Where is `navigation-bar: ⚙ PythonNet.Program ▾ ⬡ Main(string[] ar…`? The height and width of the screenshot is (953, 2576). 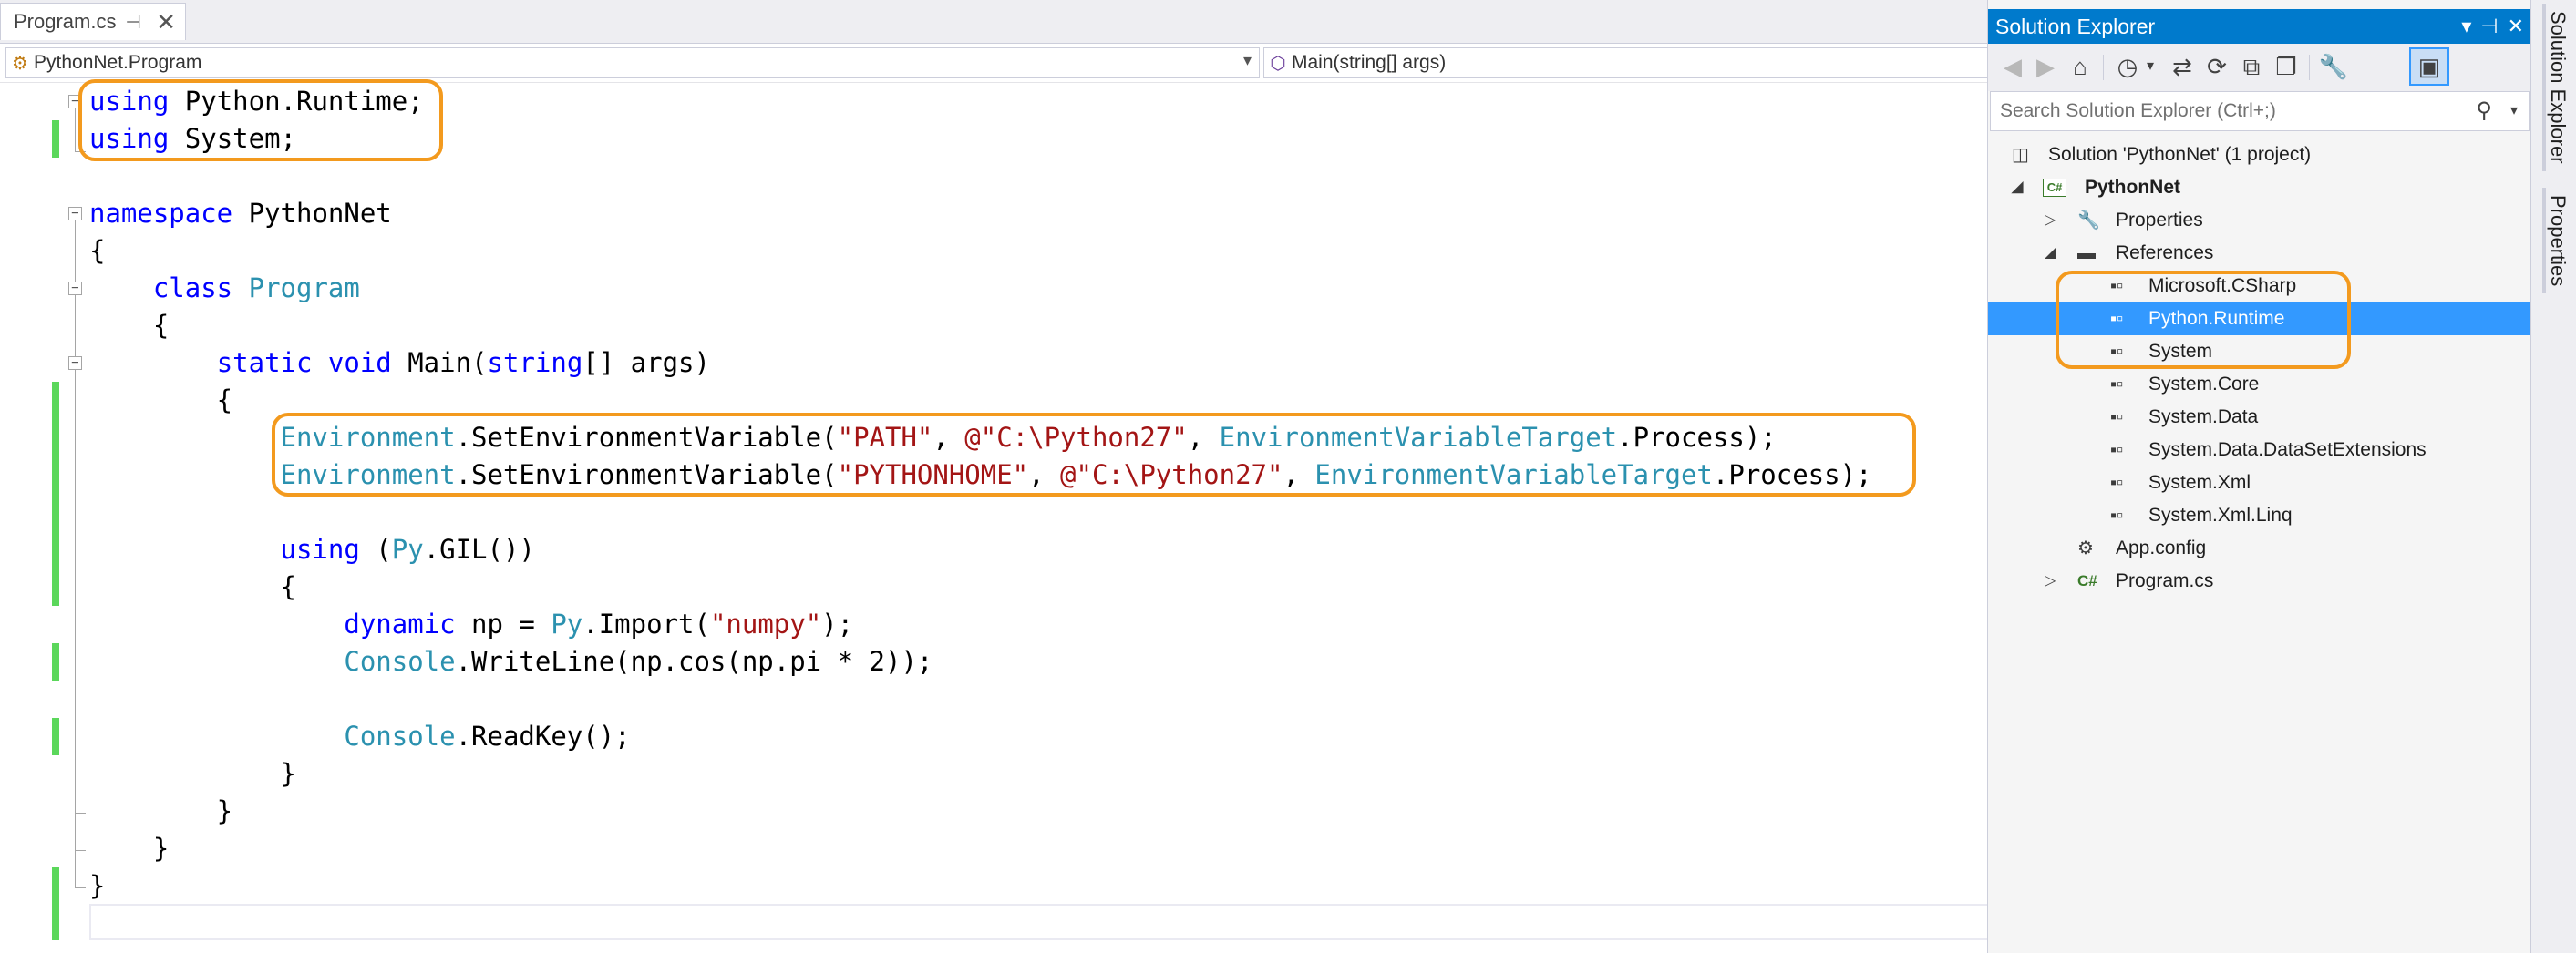 navigation-bar: ⚙ PythonNet.Program ▾ ⬡ Main(string[] ar… is located at coordinates (993, 63).